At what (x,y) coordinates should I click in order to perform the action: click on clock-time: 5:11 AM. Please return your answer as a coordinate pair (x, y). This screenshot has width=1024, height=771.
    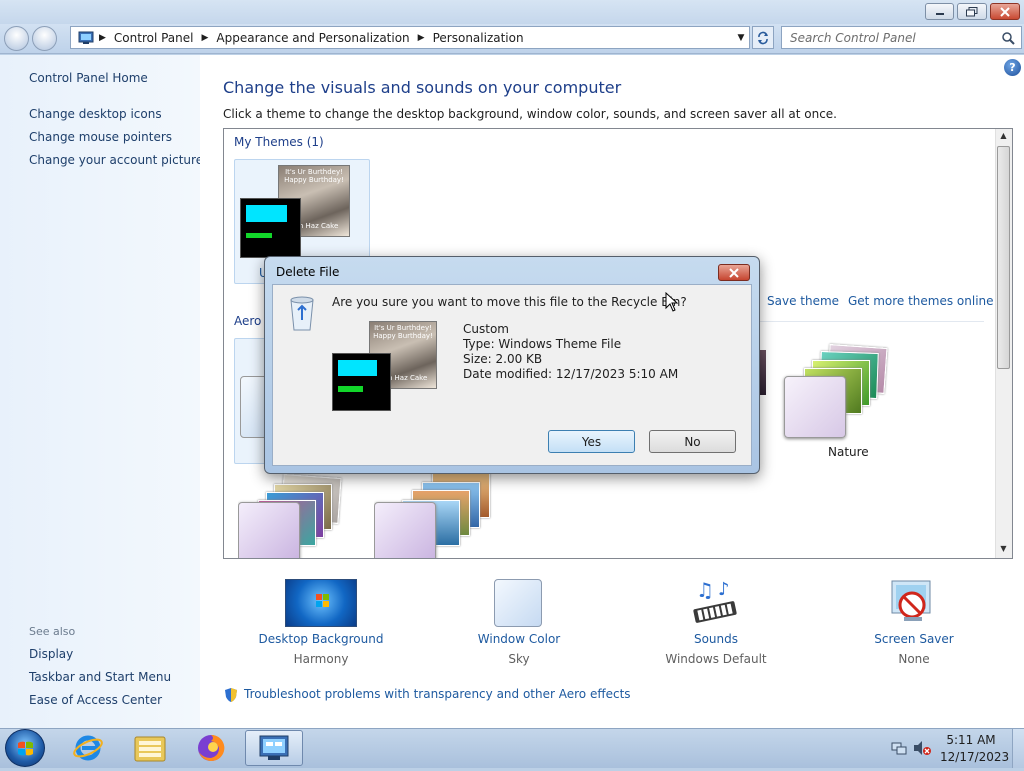
    Looking at the image, I should click on (971, 740).